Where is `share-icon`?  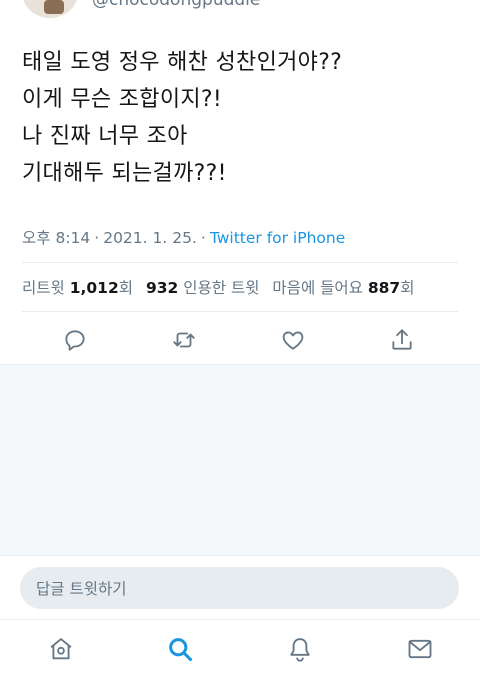 share-icon is located at coordinates (402, 339).